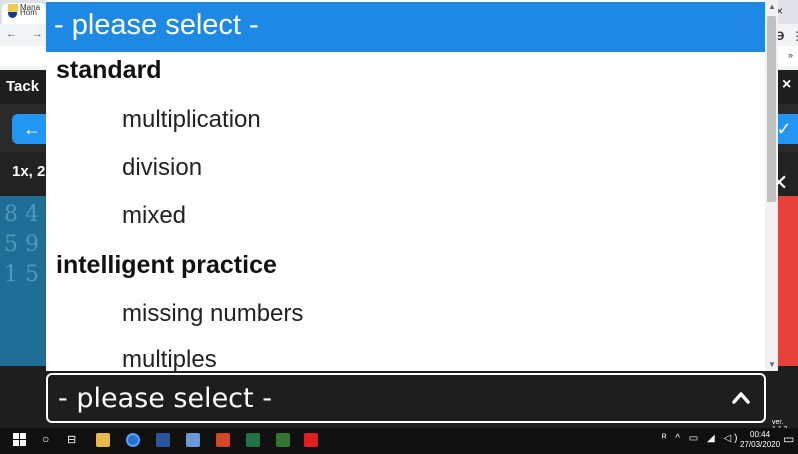  What do you see at coordinates (191, 120) in the screenshot?
I see `dropdown-option: multiplication` at bounding box center [191, 120].